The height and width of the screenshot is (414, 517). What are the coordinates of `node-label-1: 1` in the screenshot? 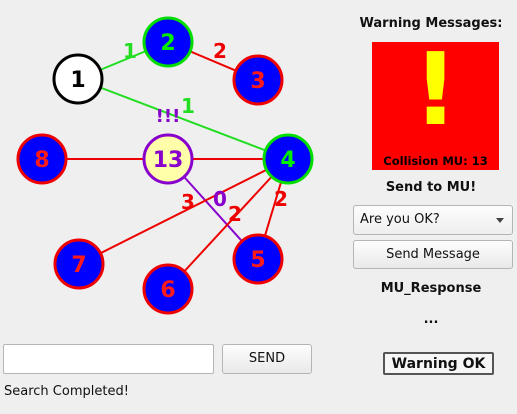 It's located at (77, 80).